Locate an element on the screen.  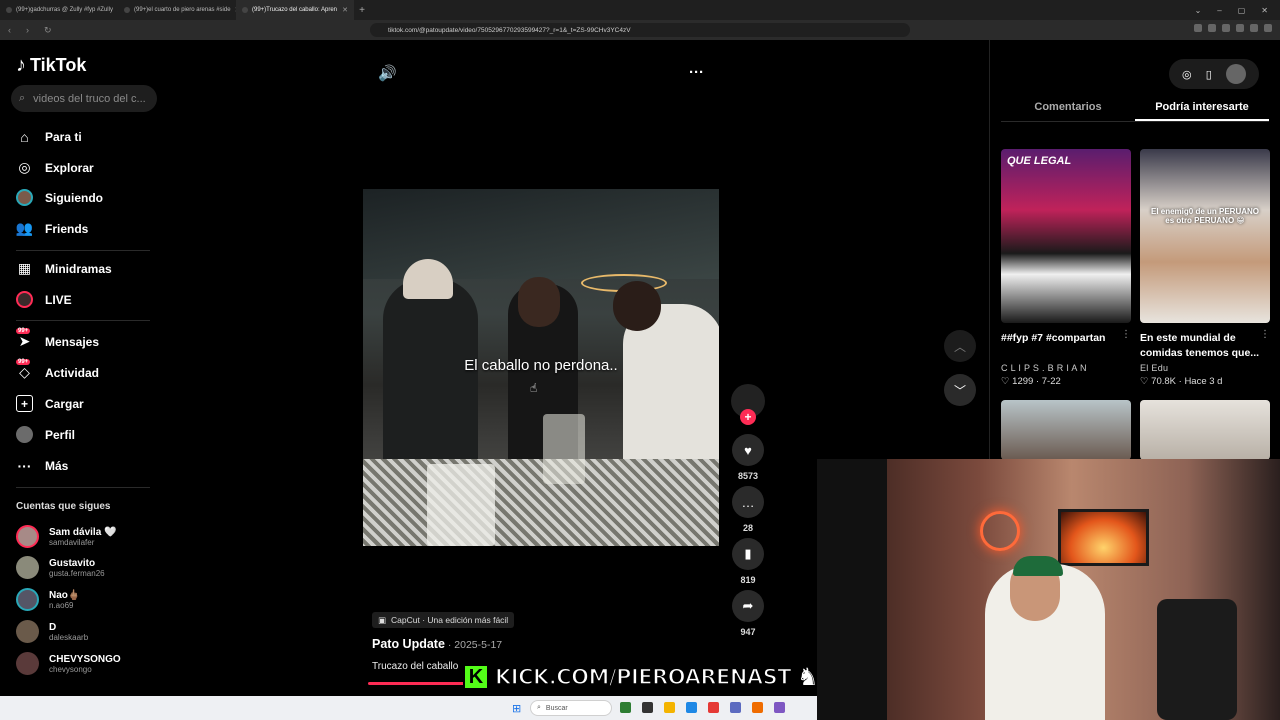
bookmark-button: ▮ is located at coordinates (748, 554).